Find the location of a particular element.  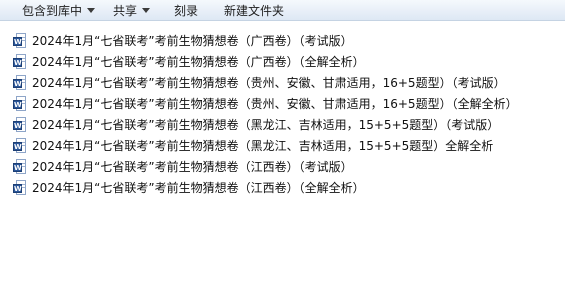

new-folder-label: 新建文件夹 is located at coordinates (254, 10).